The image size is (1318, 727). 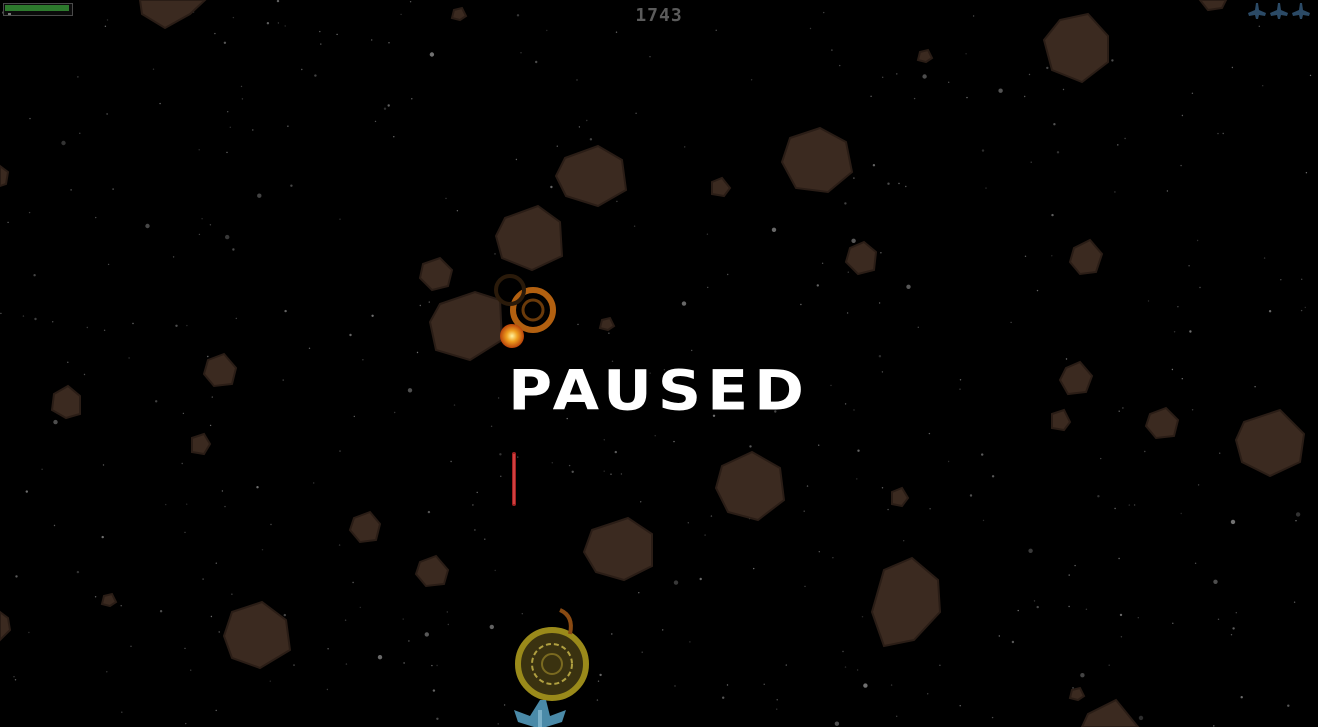 I want to click on paused-label: PAUSED, so click(x=659, y=391).